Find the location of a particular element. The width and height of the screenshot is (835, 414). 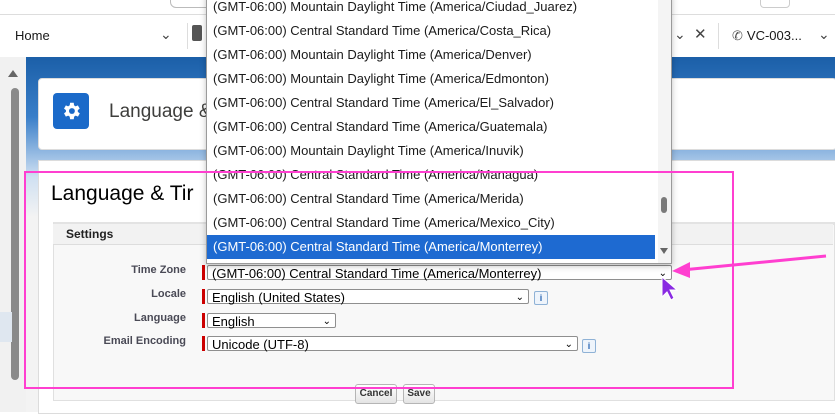

scroll-up-arrow-icon is located at coordinates (13, 73).